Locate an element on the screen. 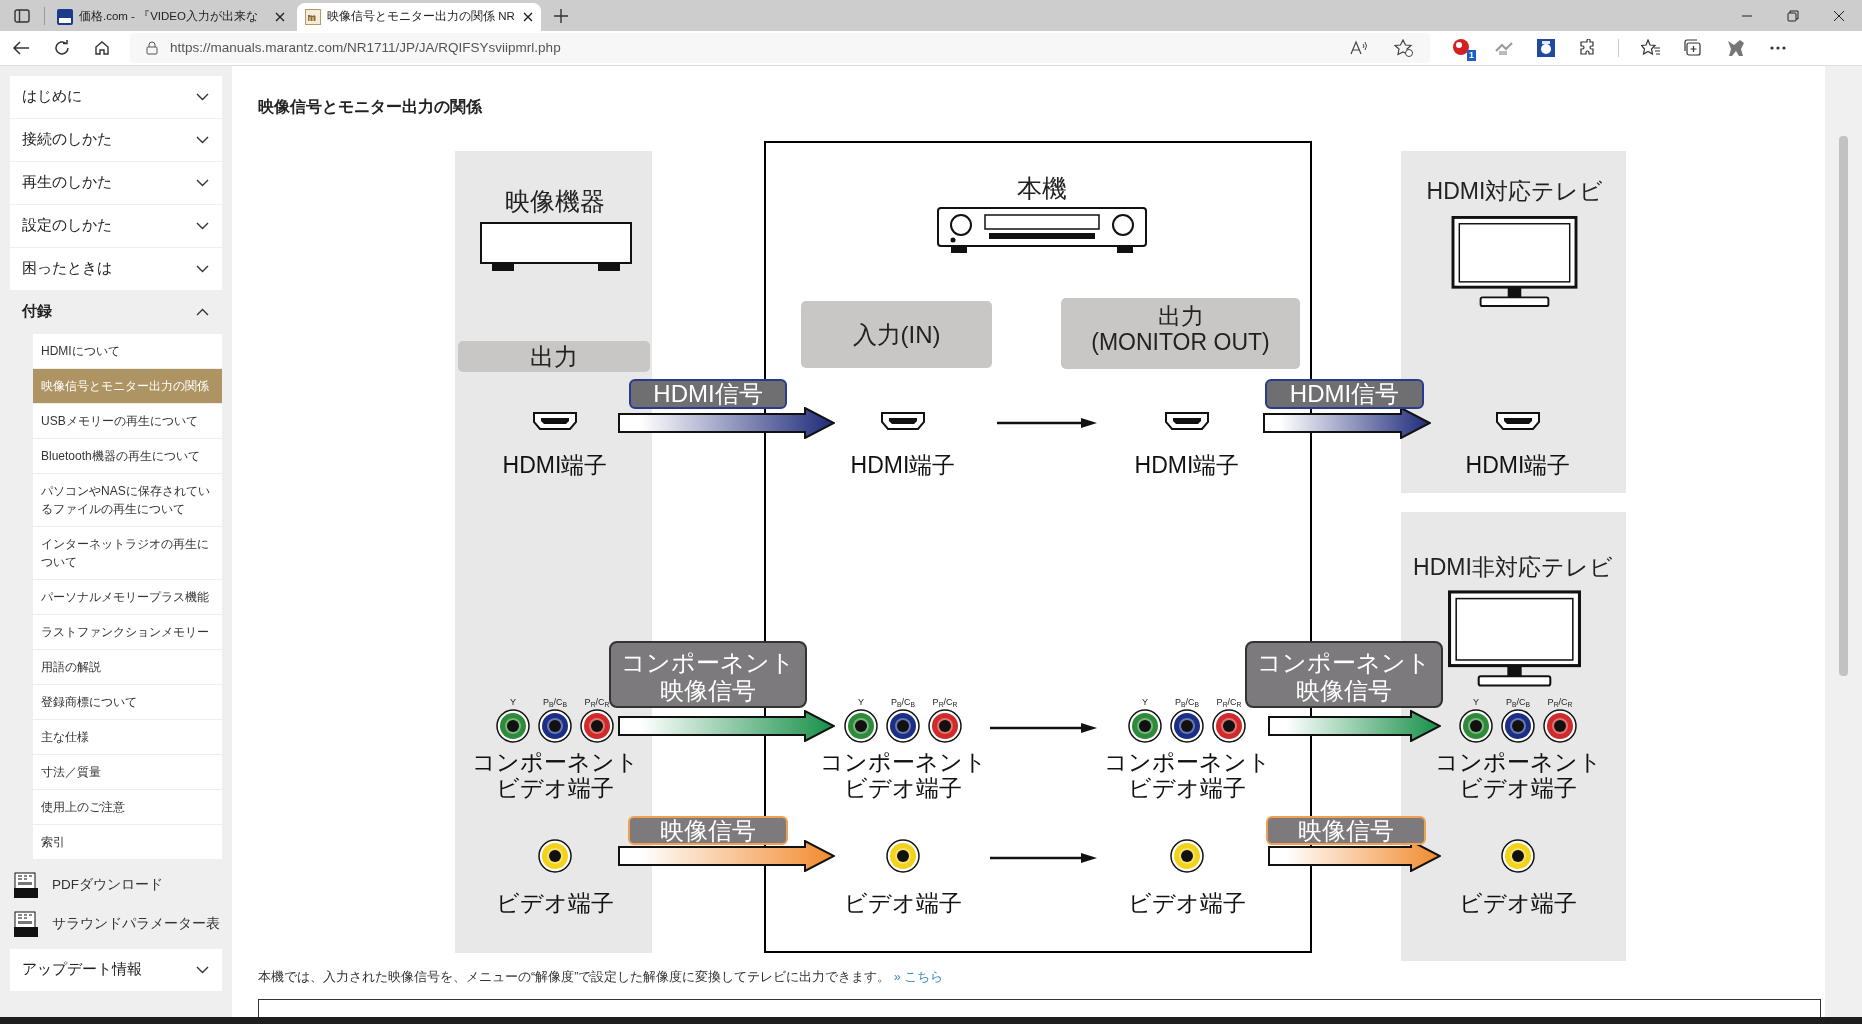  tab-title: 価格.com - 『VIDEO入力が出来な is located at coordinates (169, 17).